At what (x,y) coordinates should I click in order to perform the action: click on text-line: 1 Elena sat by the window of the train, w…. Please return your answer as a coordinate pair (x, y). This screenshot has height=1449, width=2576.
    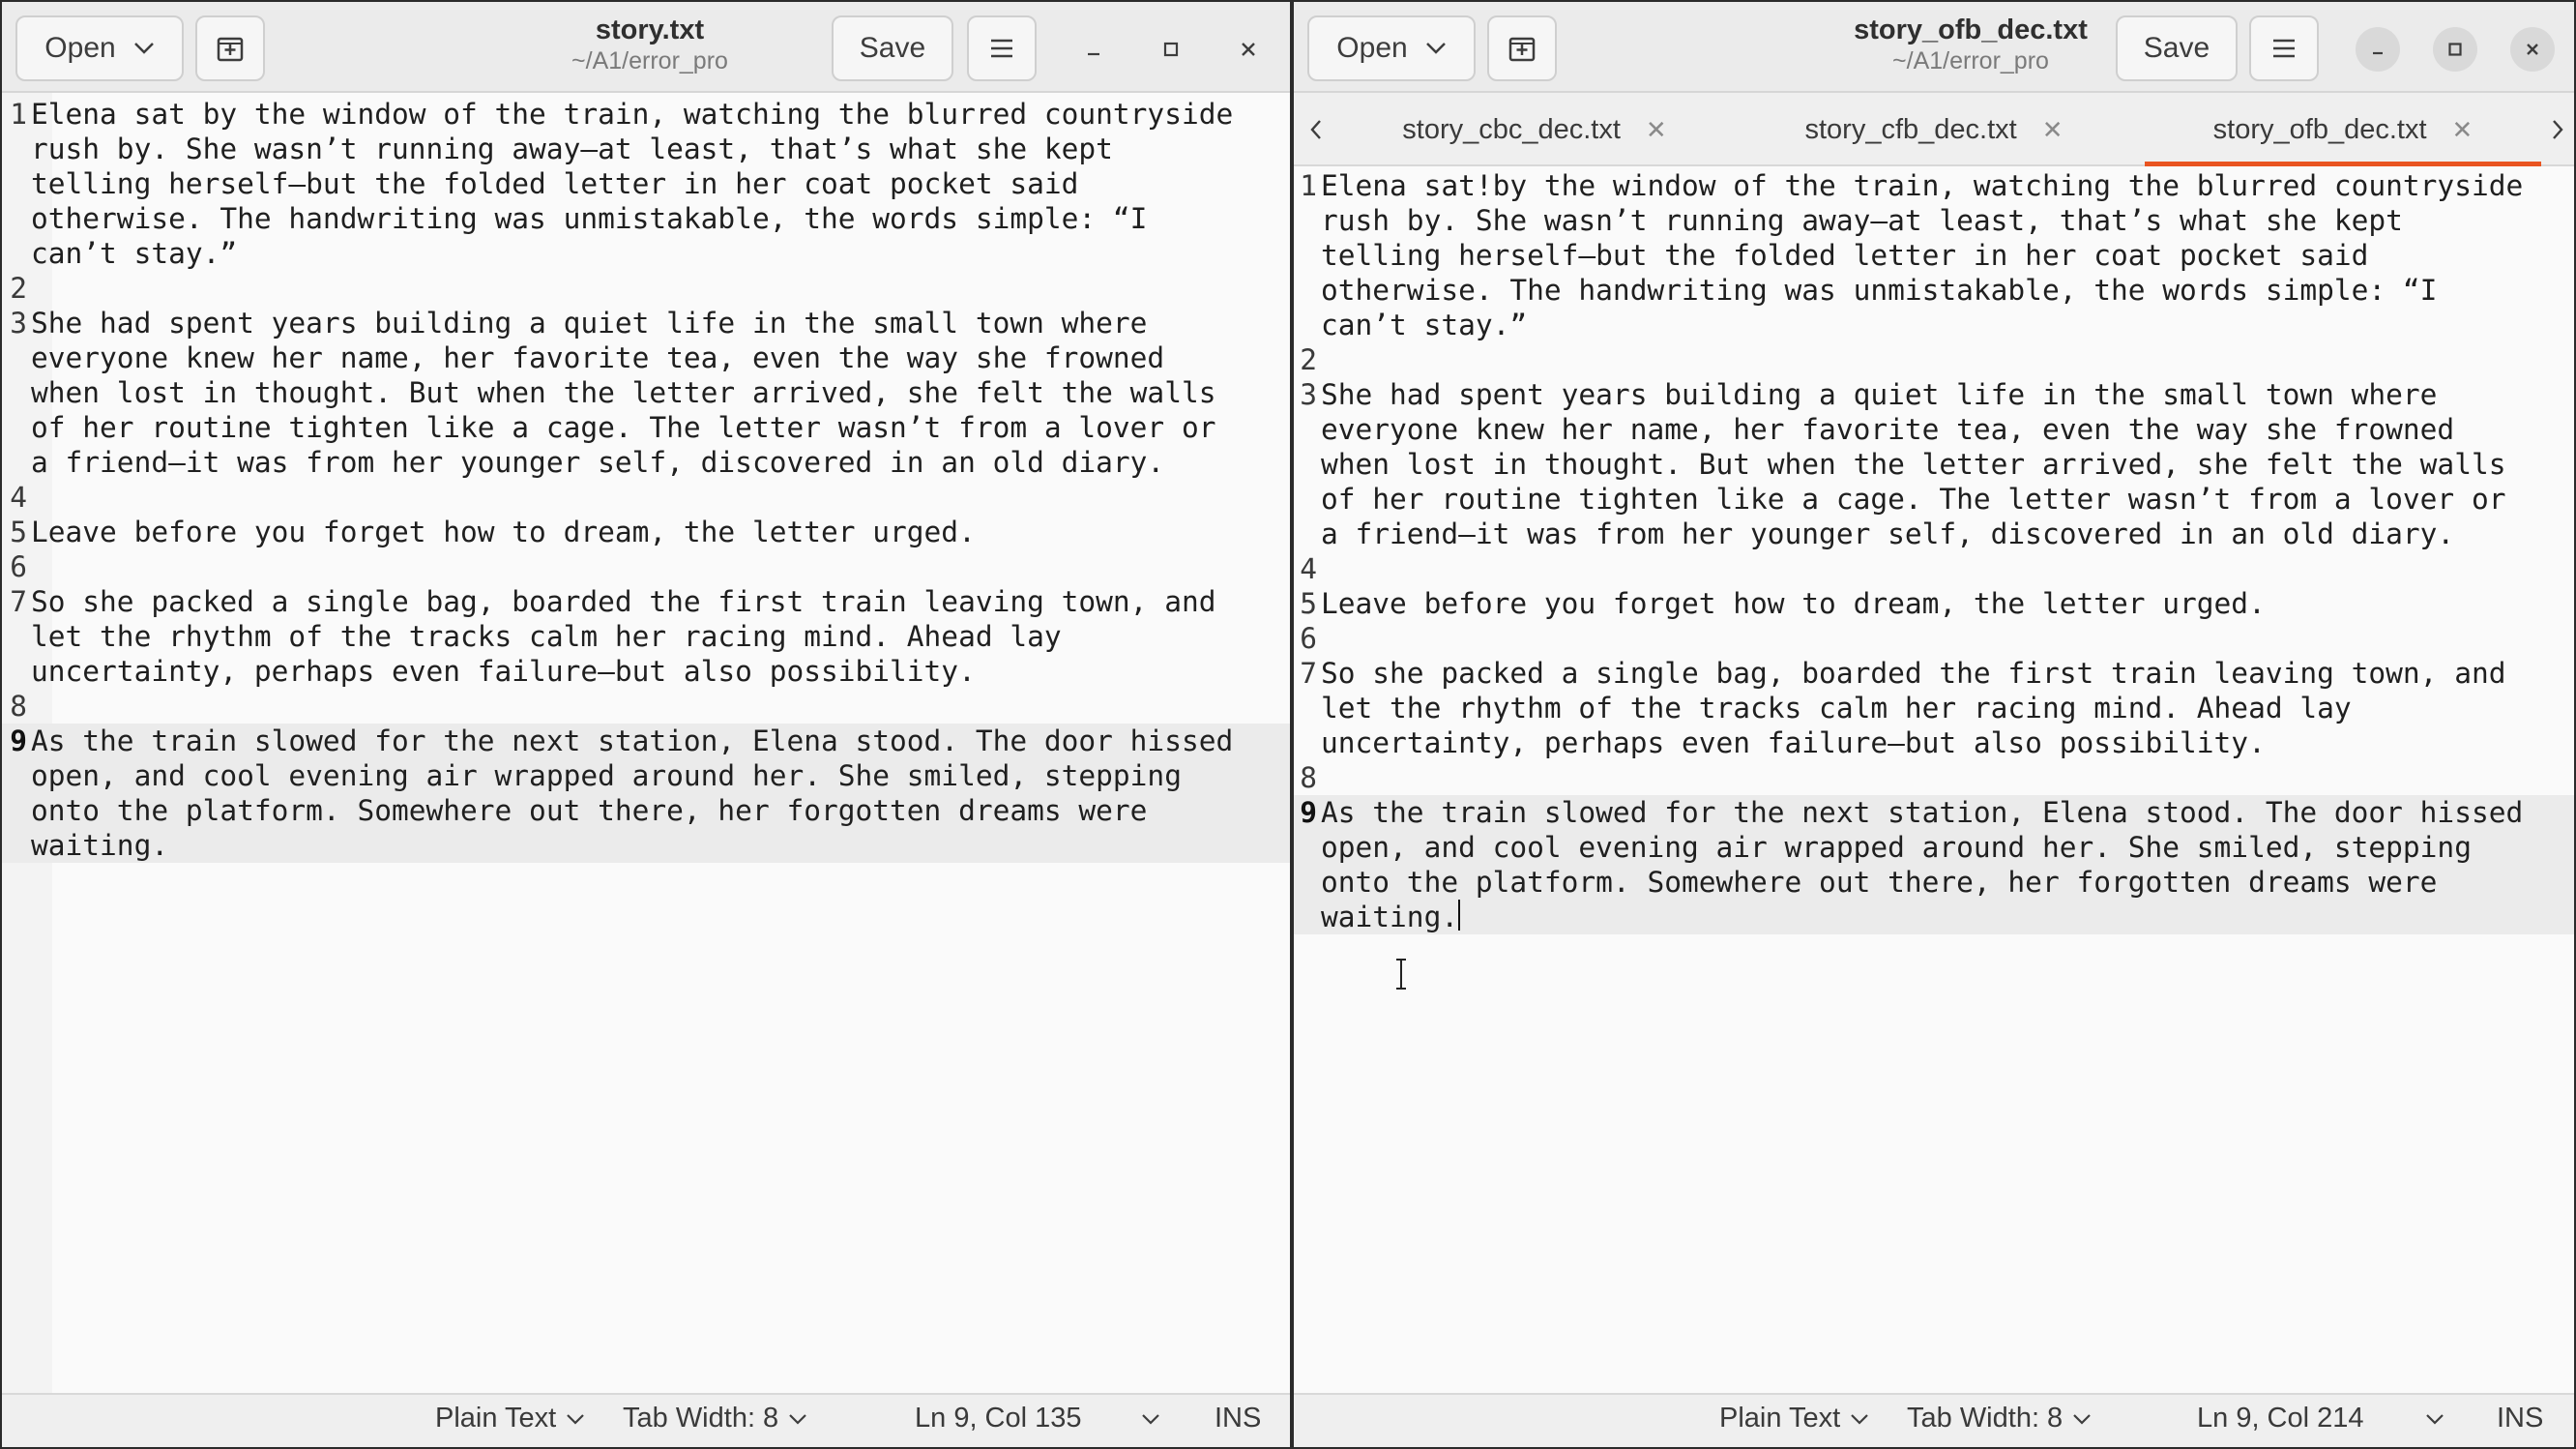
    Looking at the image, I should click on (646, 114).